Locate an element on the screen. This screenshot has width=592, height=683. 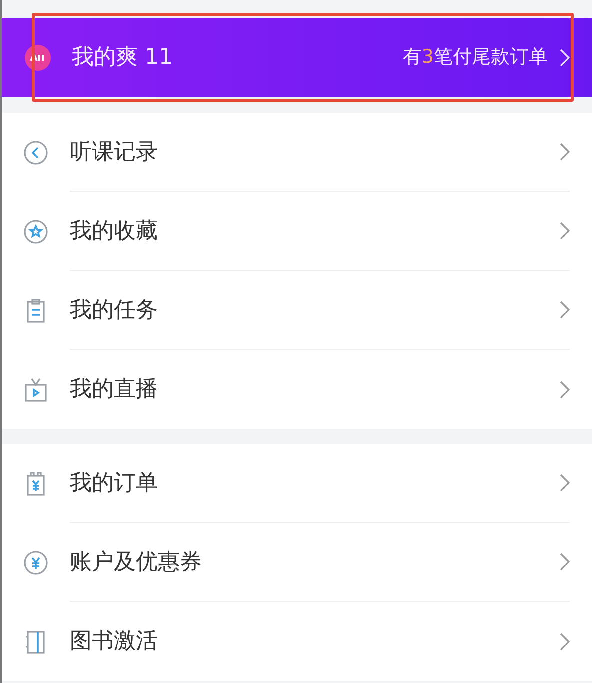
menu-item: 账户及优惠券 is located at coordinates (297, 562).